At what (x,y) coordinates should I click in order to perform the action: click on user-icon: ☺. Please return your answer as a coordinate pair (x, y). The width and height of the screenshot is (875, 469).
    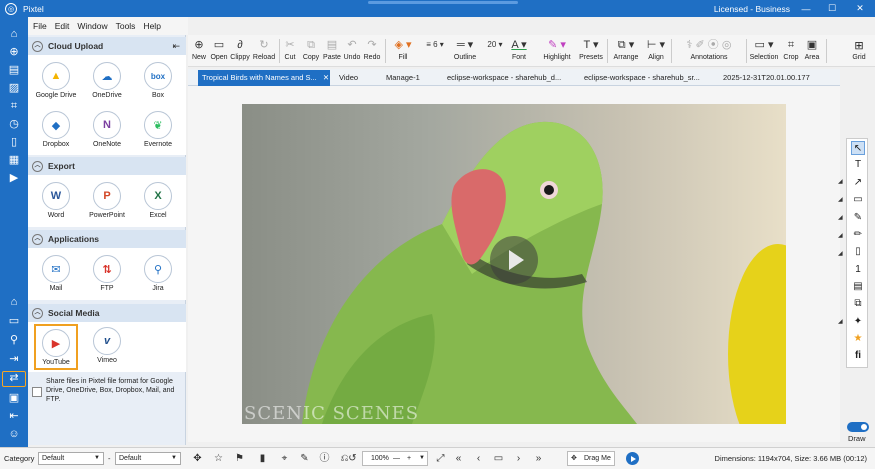
    Looking at the image, I should click on (14, 434).